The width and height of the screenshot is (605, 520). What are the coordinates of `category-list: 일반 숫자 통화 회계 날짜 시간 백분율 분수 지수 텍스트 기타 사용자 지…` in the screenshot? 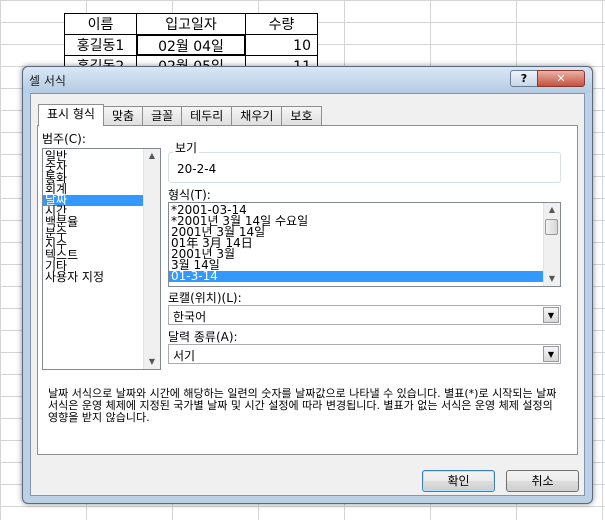 It's located at (101, 259).